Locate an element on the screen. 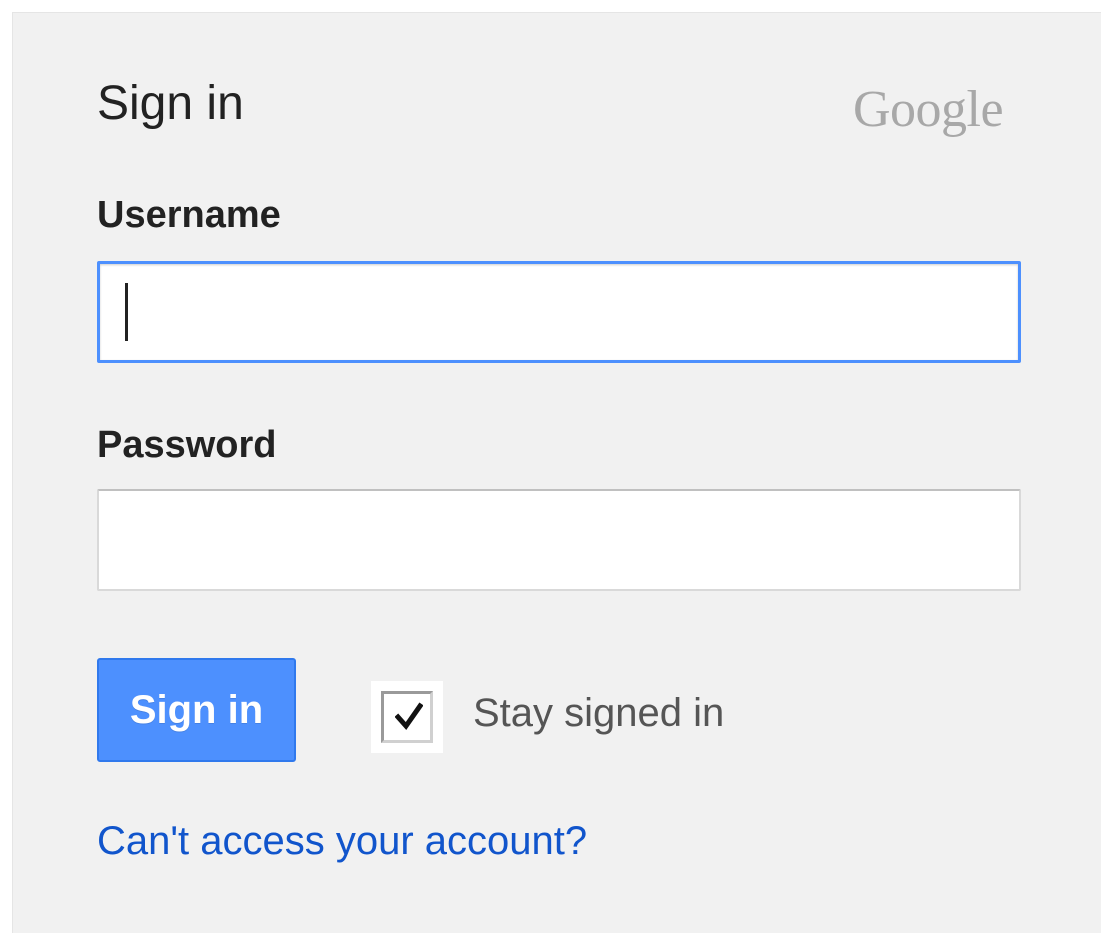 The image size is (1101, 933). checkmark-icon is located at coordinates (409, 716).